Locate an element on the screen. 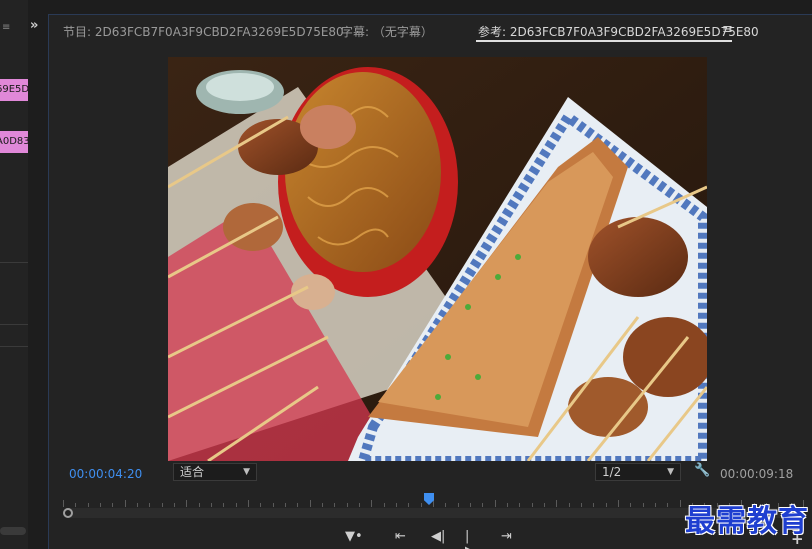 This screenshot has width=812, height=549. clip-item: 69E5D is located at coordinates (14, 90).